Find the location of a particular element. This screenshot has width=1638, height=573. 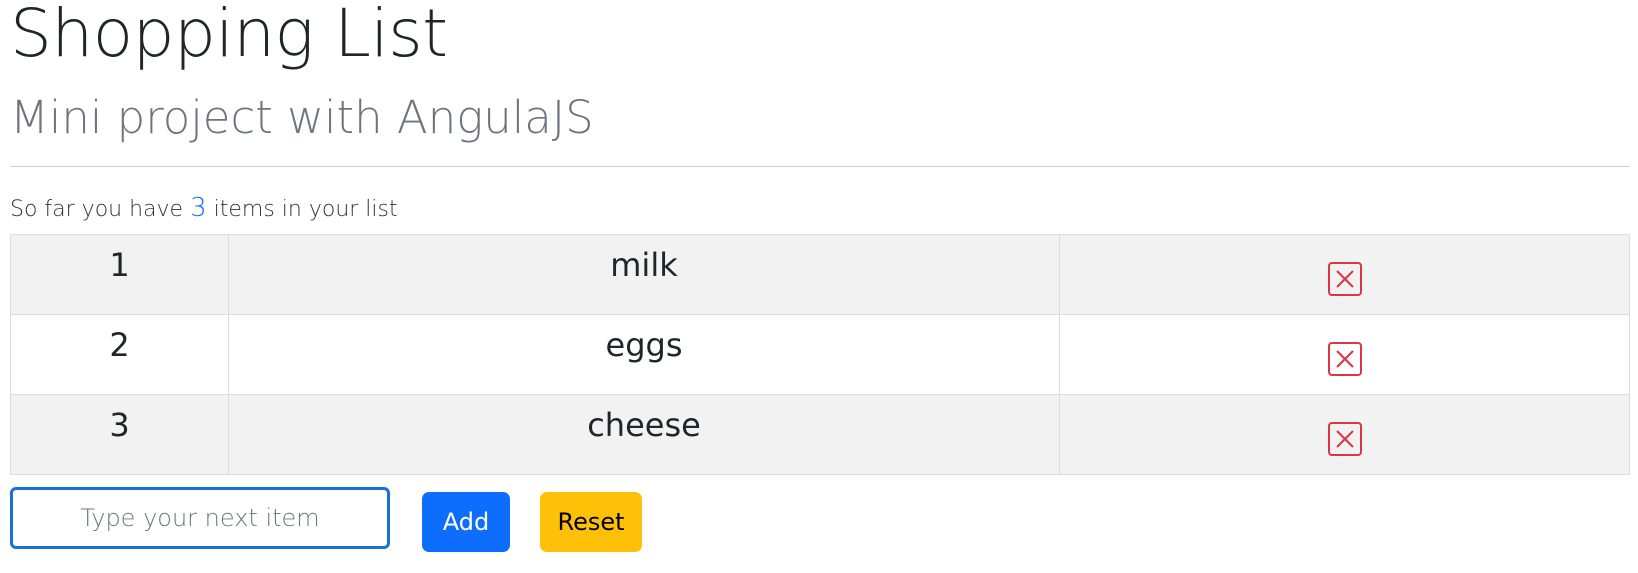

item-index-cell: 1 is located at coordinates (119, 274).